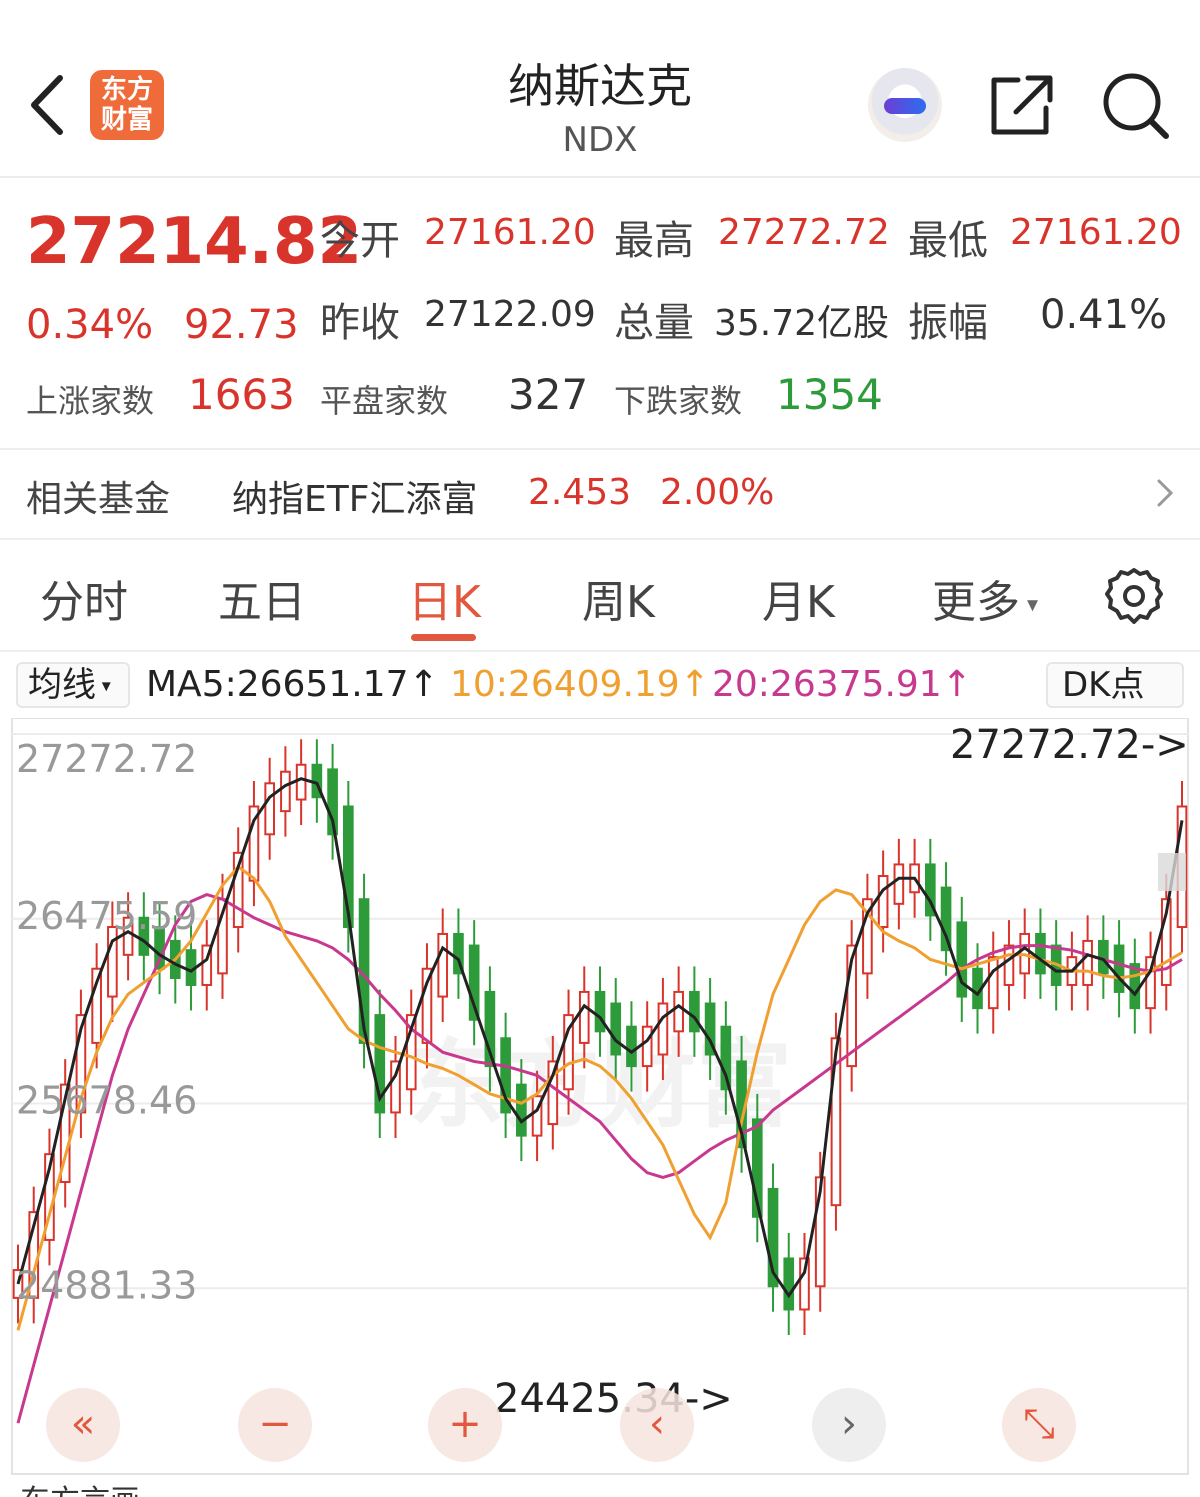 The image size is (1200, 1497). Describe the element at coordinates (1136, 105) in the screenshot. I see `search-icon` at that location.